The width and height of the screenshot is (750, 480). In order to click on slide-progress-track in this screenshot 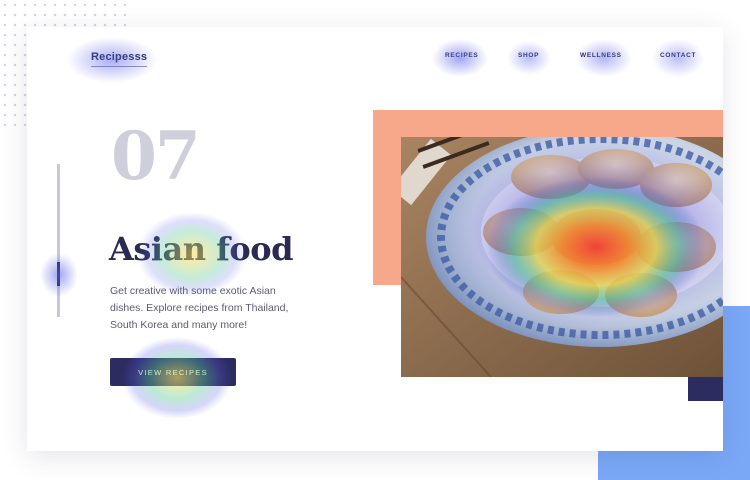, I will do `click(58, 240)`.